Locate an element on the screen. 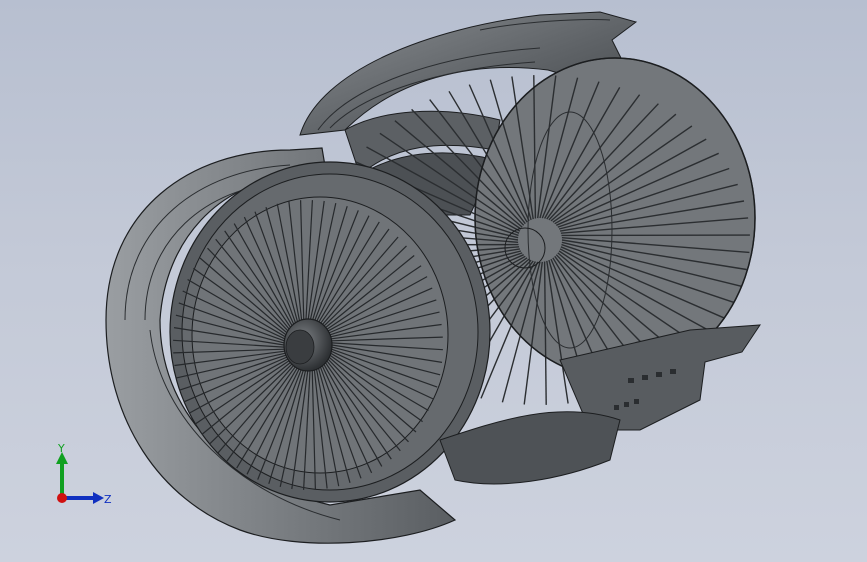 This screenshot has width=867, height=562. x-axis-dot is located at coordinates (62, 498).